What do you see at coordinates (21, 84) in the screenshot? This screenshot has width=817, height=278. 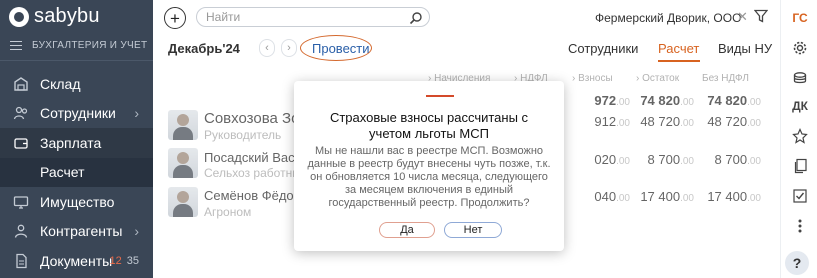 I see `warehouse-icon` at bounding box center [21, 84].